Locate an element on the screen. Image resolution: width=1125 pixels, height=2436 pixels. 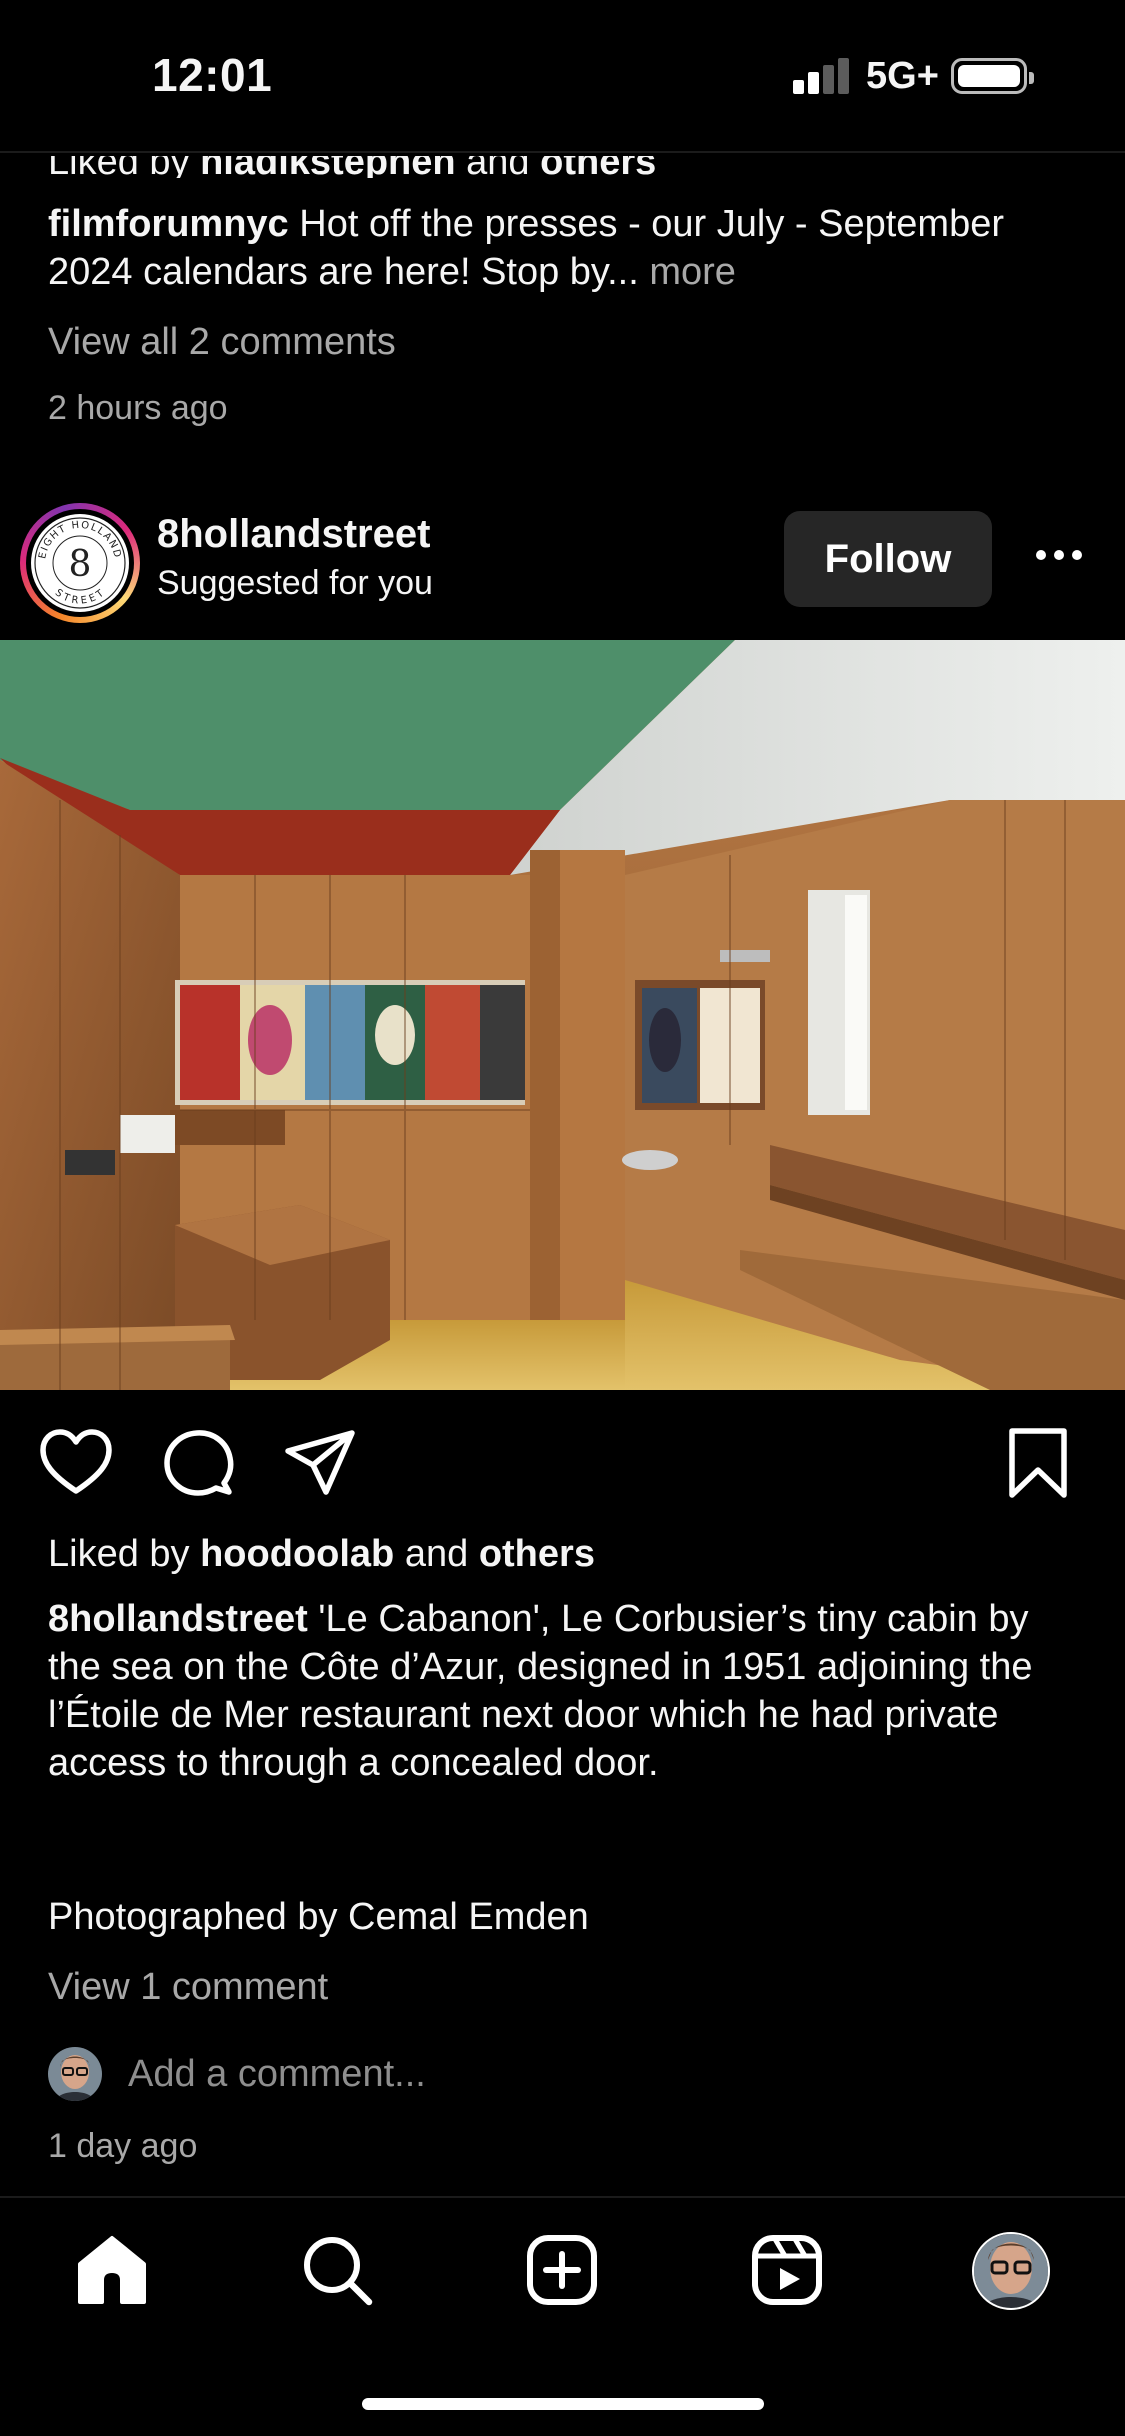
liked-by-others-link: others is located at coordinates (537, 1554).